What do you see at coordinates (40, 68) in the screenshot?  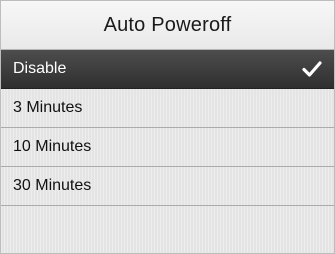 I see `option-label: Disable` at bounding box center [40, 68].